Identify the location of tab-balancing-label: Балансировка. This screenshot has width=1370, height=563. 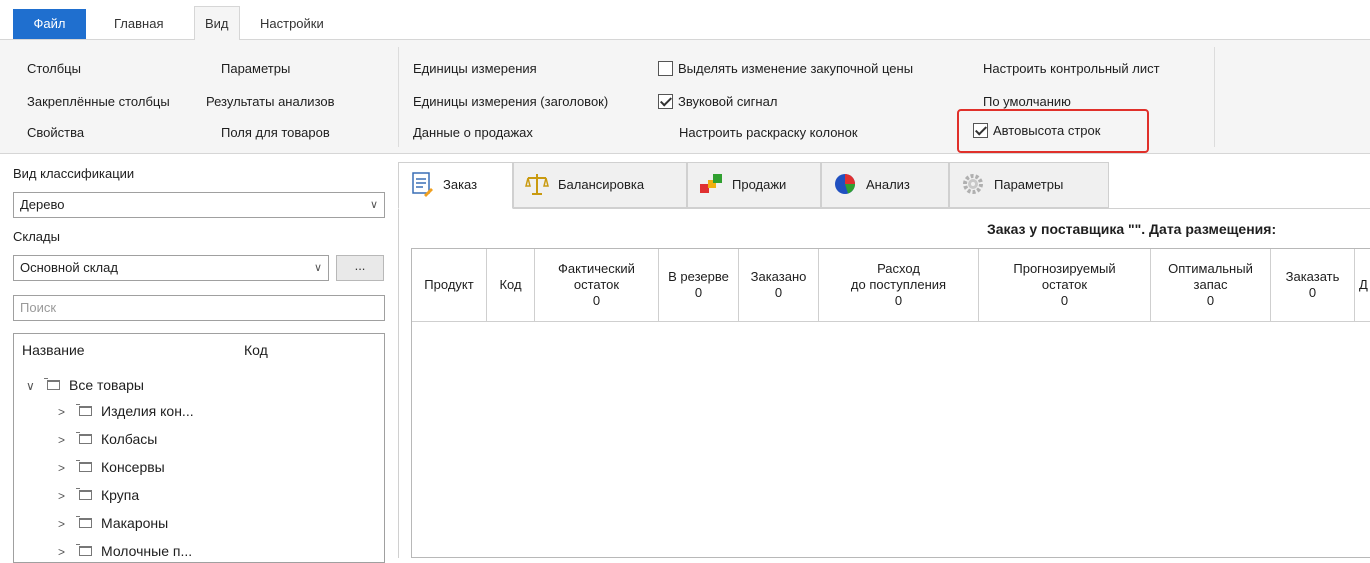
(601, 184).